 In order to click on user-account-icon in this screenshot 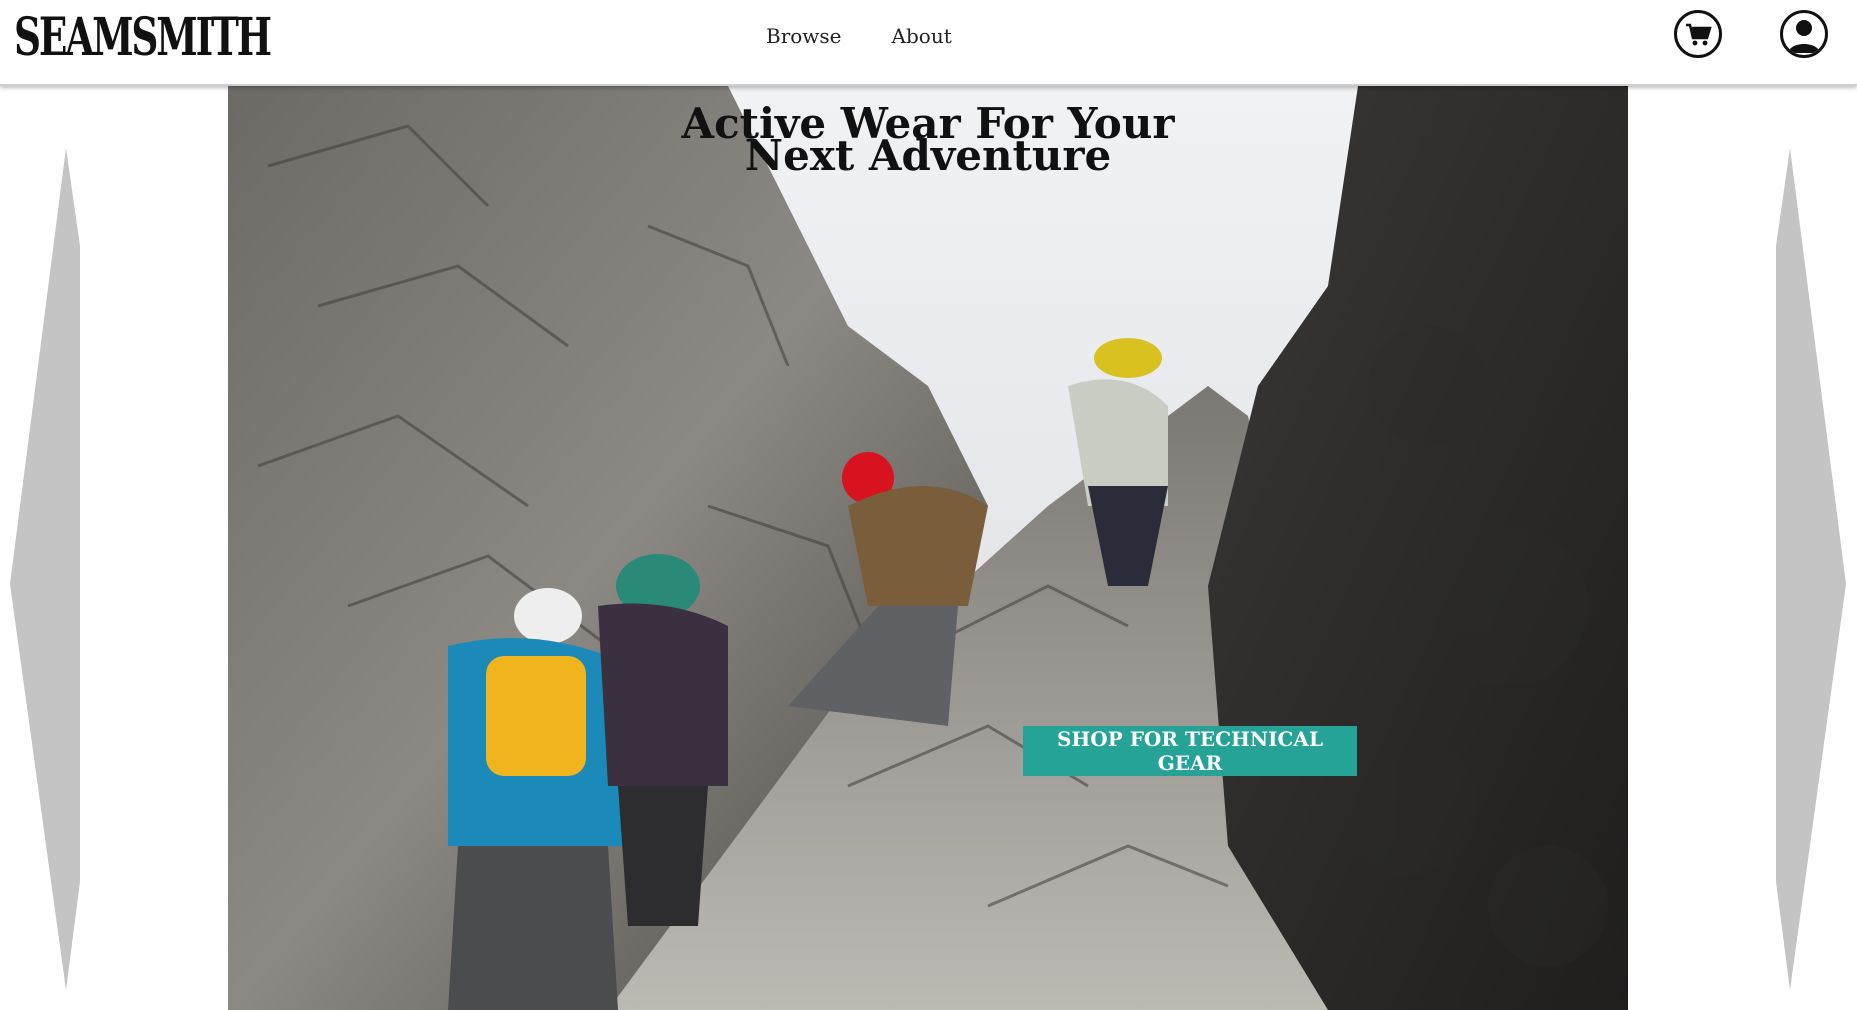, I will do `click(1804, 36)`.